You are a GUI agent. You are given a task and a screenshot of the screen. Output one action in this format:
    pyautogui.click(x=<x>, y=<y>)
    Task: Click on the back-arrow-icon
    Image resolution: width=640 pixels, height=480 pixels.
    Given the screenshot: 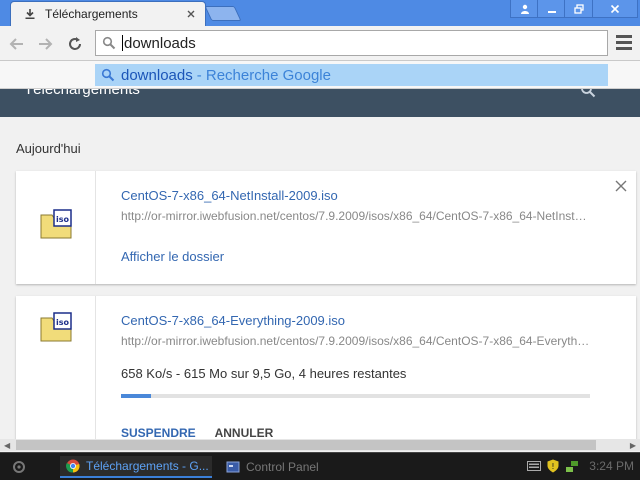 What is the action you would take?
    pyautogui.click(x=16, y=44)
    